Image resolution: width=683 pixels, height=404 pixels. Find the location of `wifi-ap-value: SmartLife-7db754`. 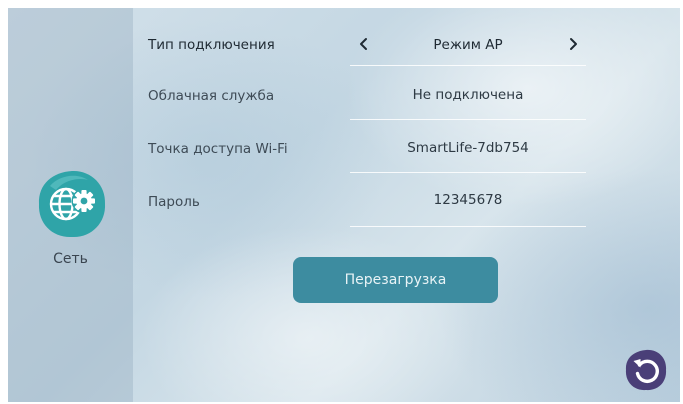

wifi-ap-value: SmartLife-7db754 is located at coordinates (468, 148).